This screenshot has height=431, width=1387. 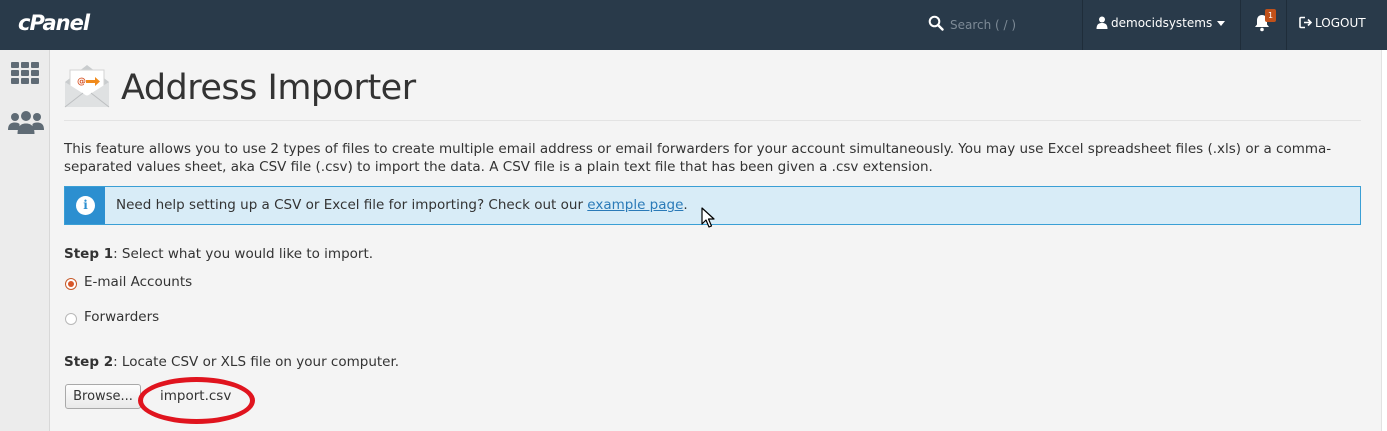 I want to click on info-icon: i, so click(x=85, y=205).